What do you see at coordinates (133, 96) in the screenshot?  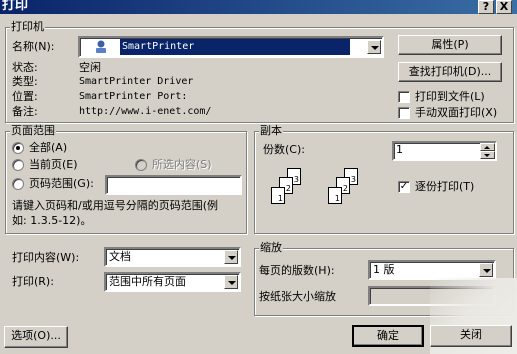 I see `where-value: SmartPrinter Port:` at bounding box center [133, 96].